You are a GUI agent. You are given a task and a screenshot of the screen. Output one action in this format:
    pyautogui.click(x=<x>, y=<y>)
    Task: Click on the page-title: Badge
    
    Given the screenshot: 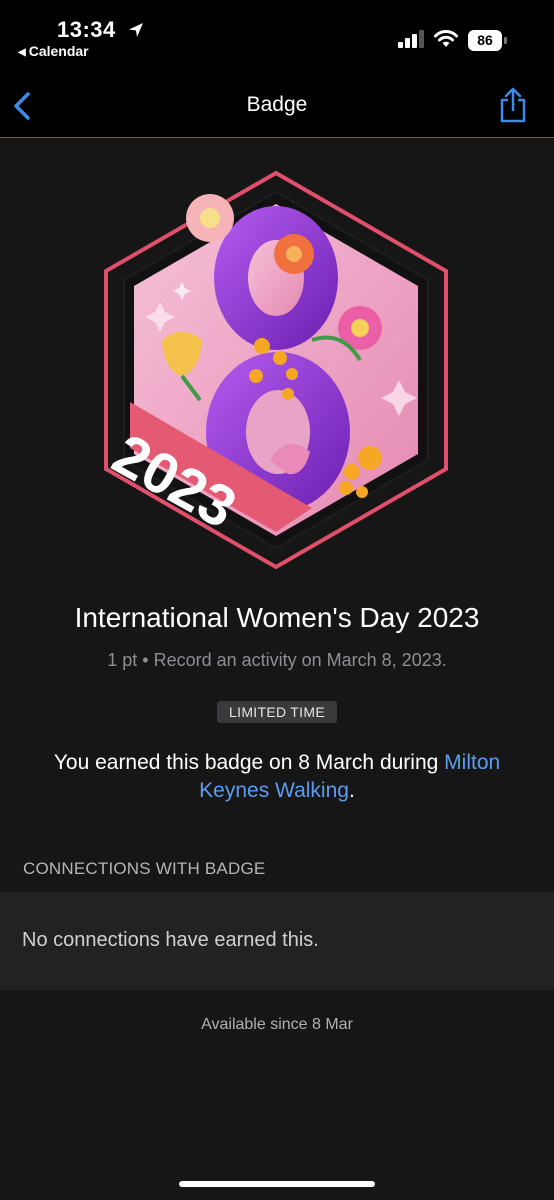 What is the action you would take?
    pyautogui.click(x=277, y=104)
    